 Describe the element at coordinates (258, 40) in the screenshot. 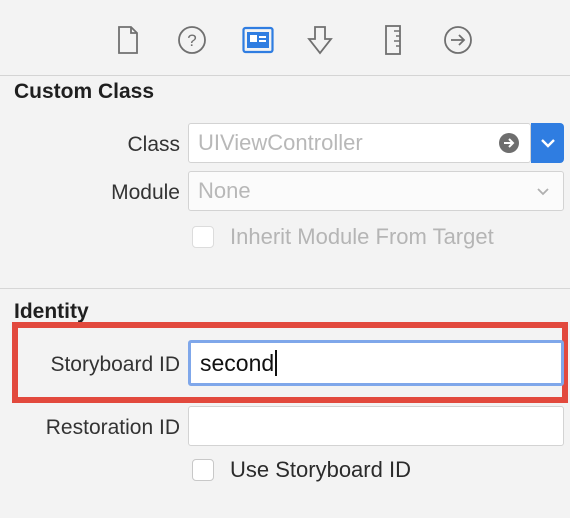

I see `identity-icon` at that location.